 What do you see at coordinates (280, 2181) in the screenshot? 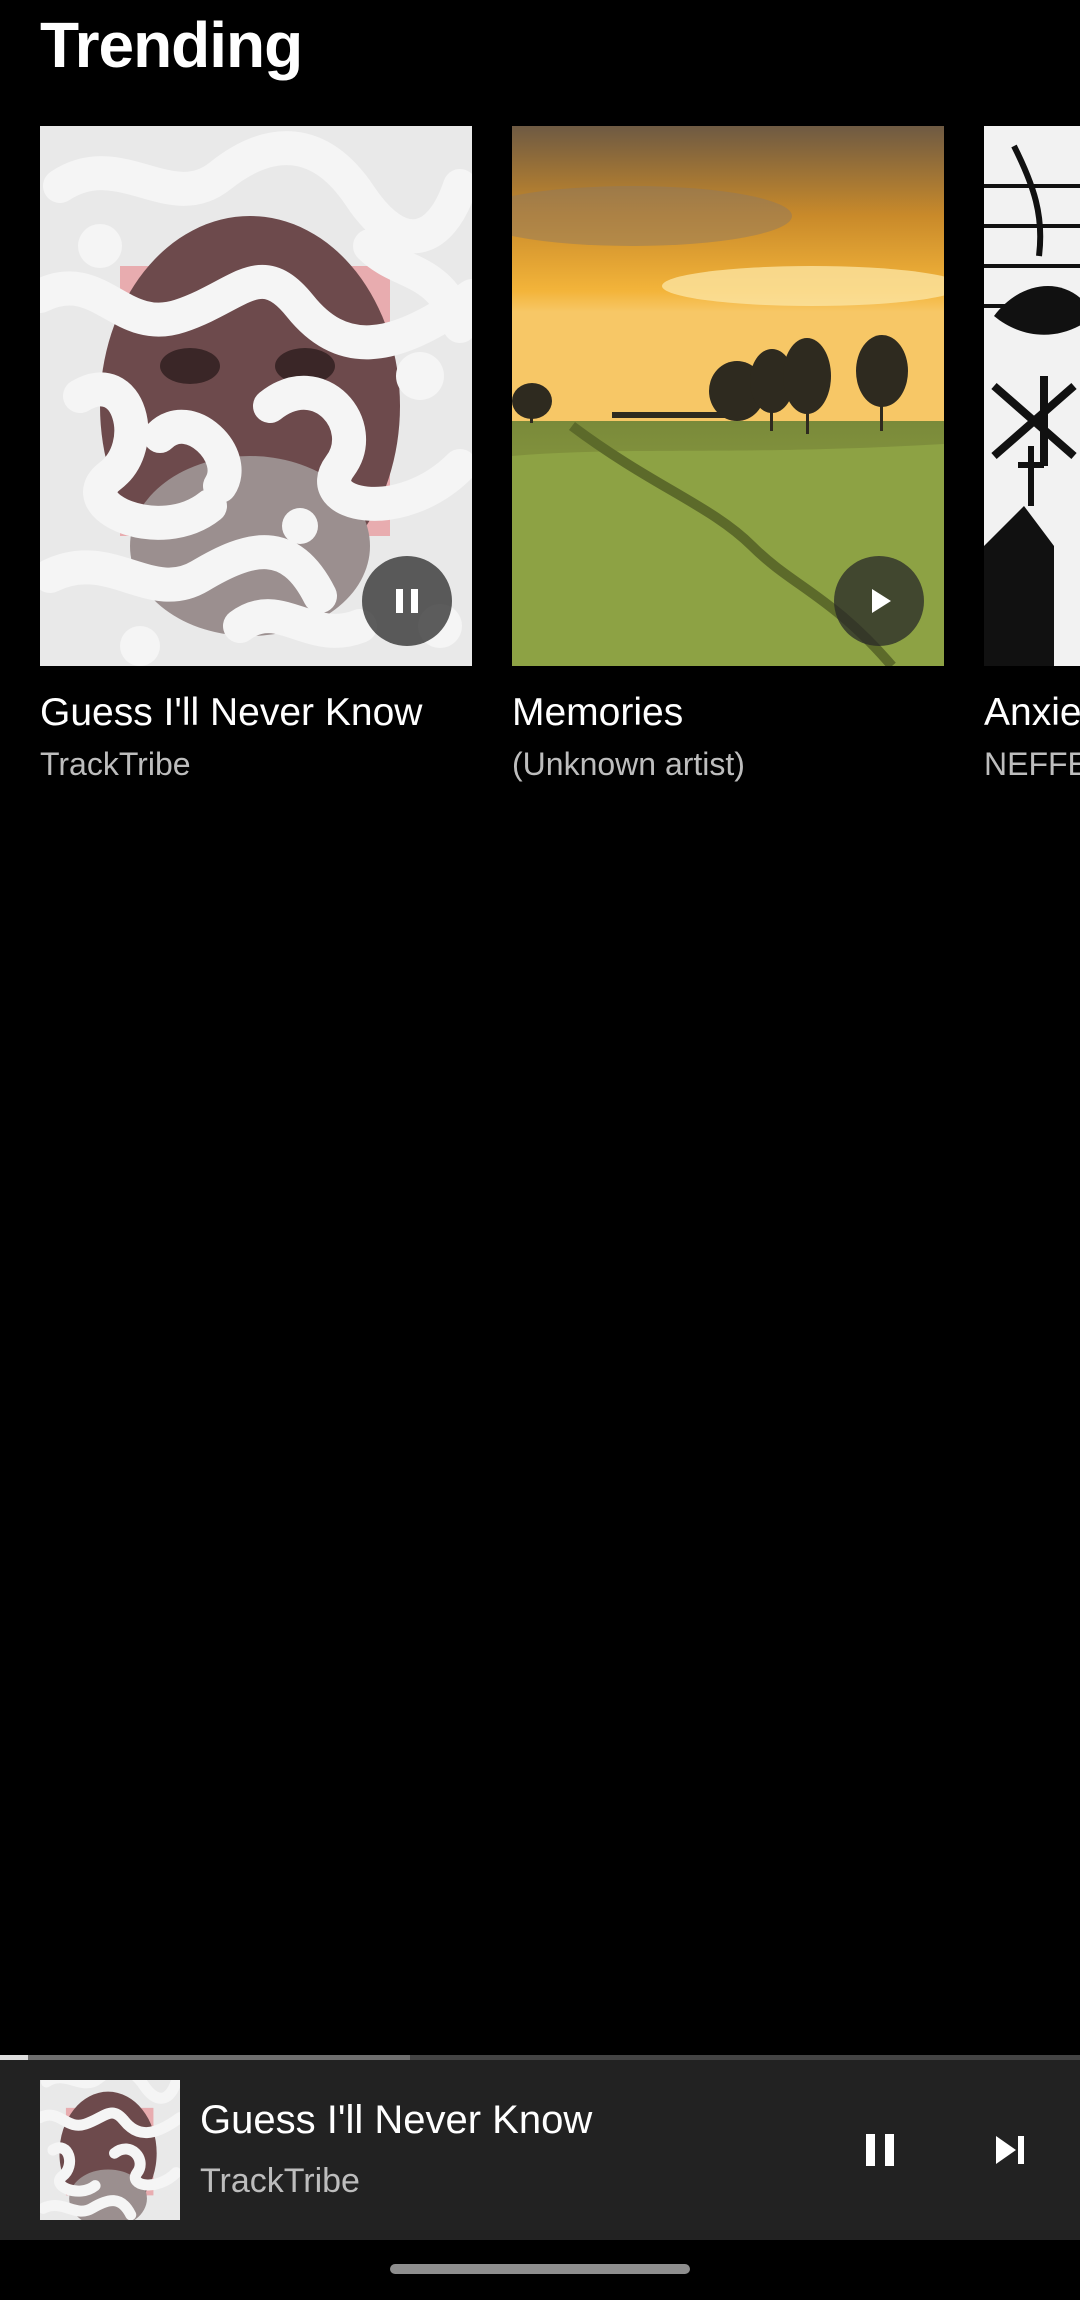
I see `now-playing-artist: TrackTribe` at bounding box center [280, 2181].